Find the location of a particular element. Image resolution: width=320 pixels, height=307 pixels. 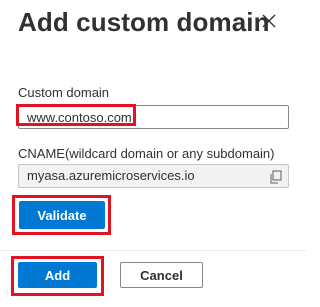

panel-title: Add custom domain is located at coordinates (144, 22).